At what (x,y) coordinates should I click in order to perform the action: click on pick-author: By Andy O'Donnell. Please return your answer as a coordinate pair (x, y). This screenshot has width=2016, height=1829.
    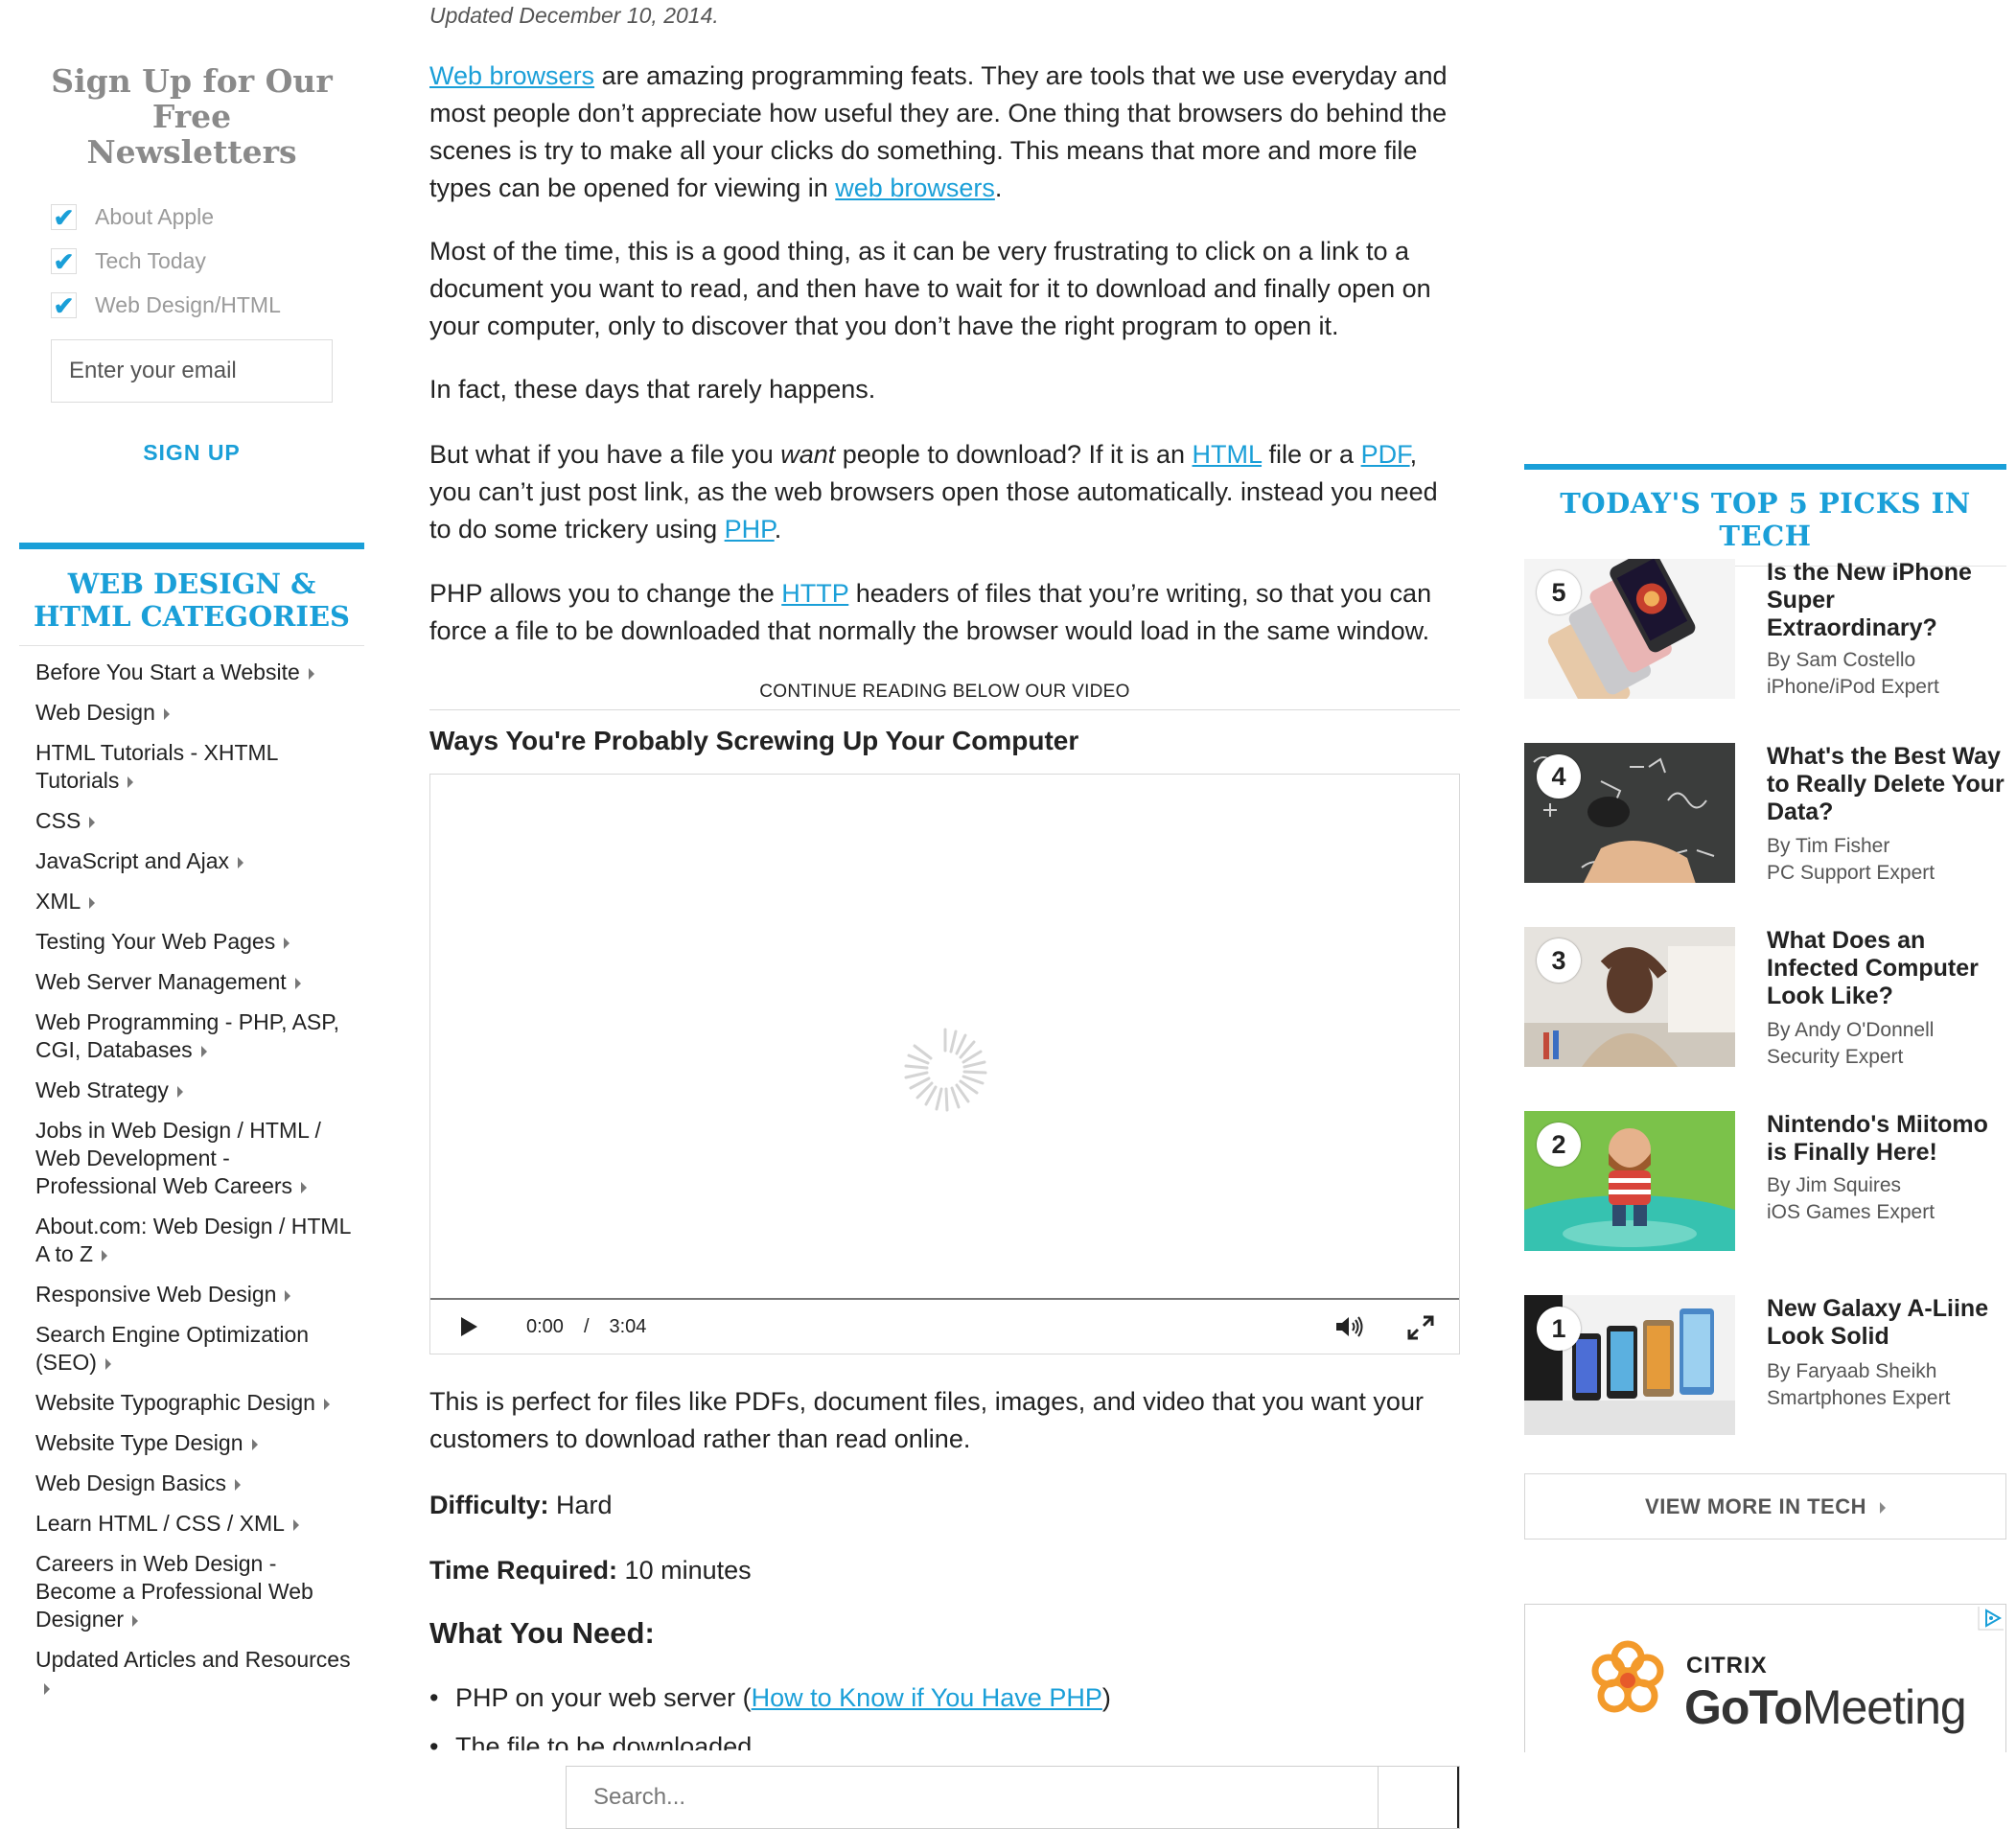
    Looking at the image, I should click on (1851, 1030).